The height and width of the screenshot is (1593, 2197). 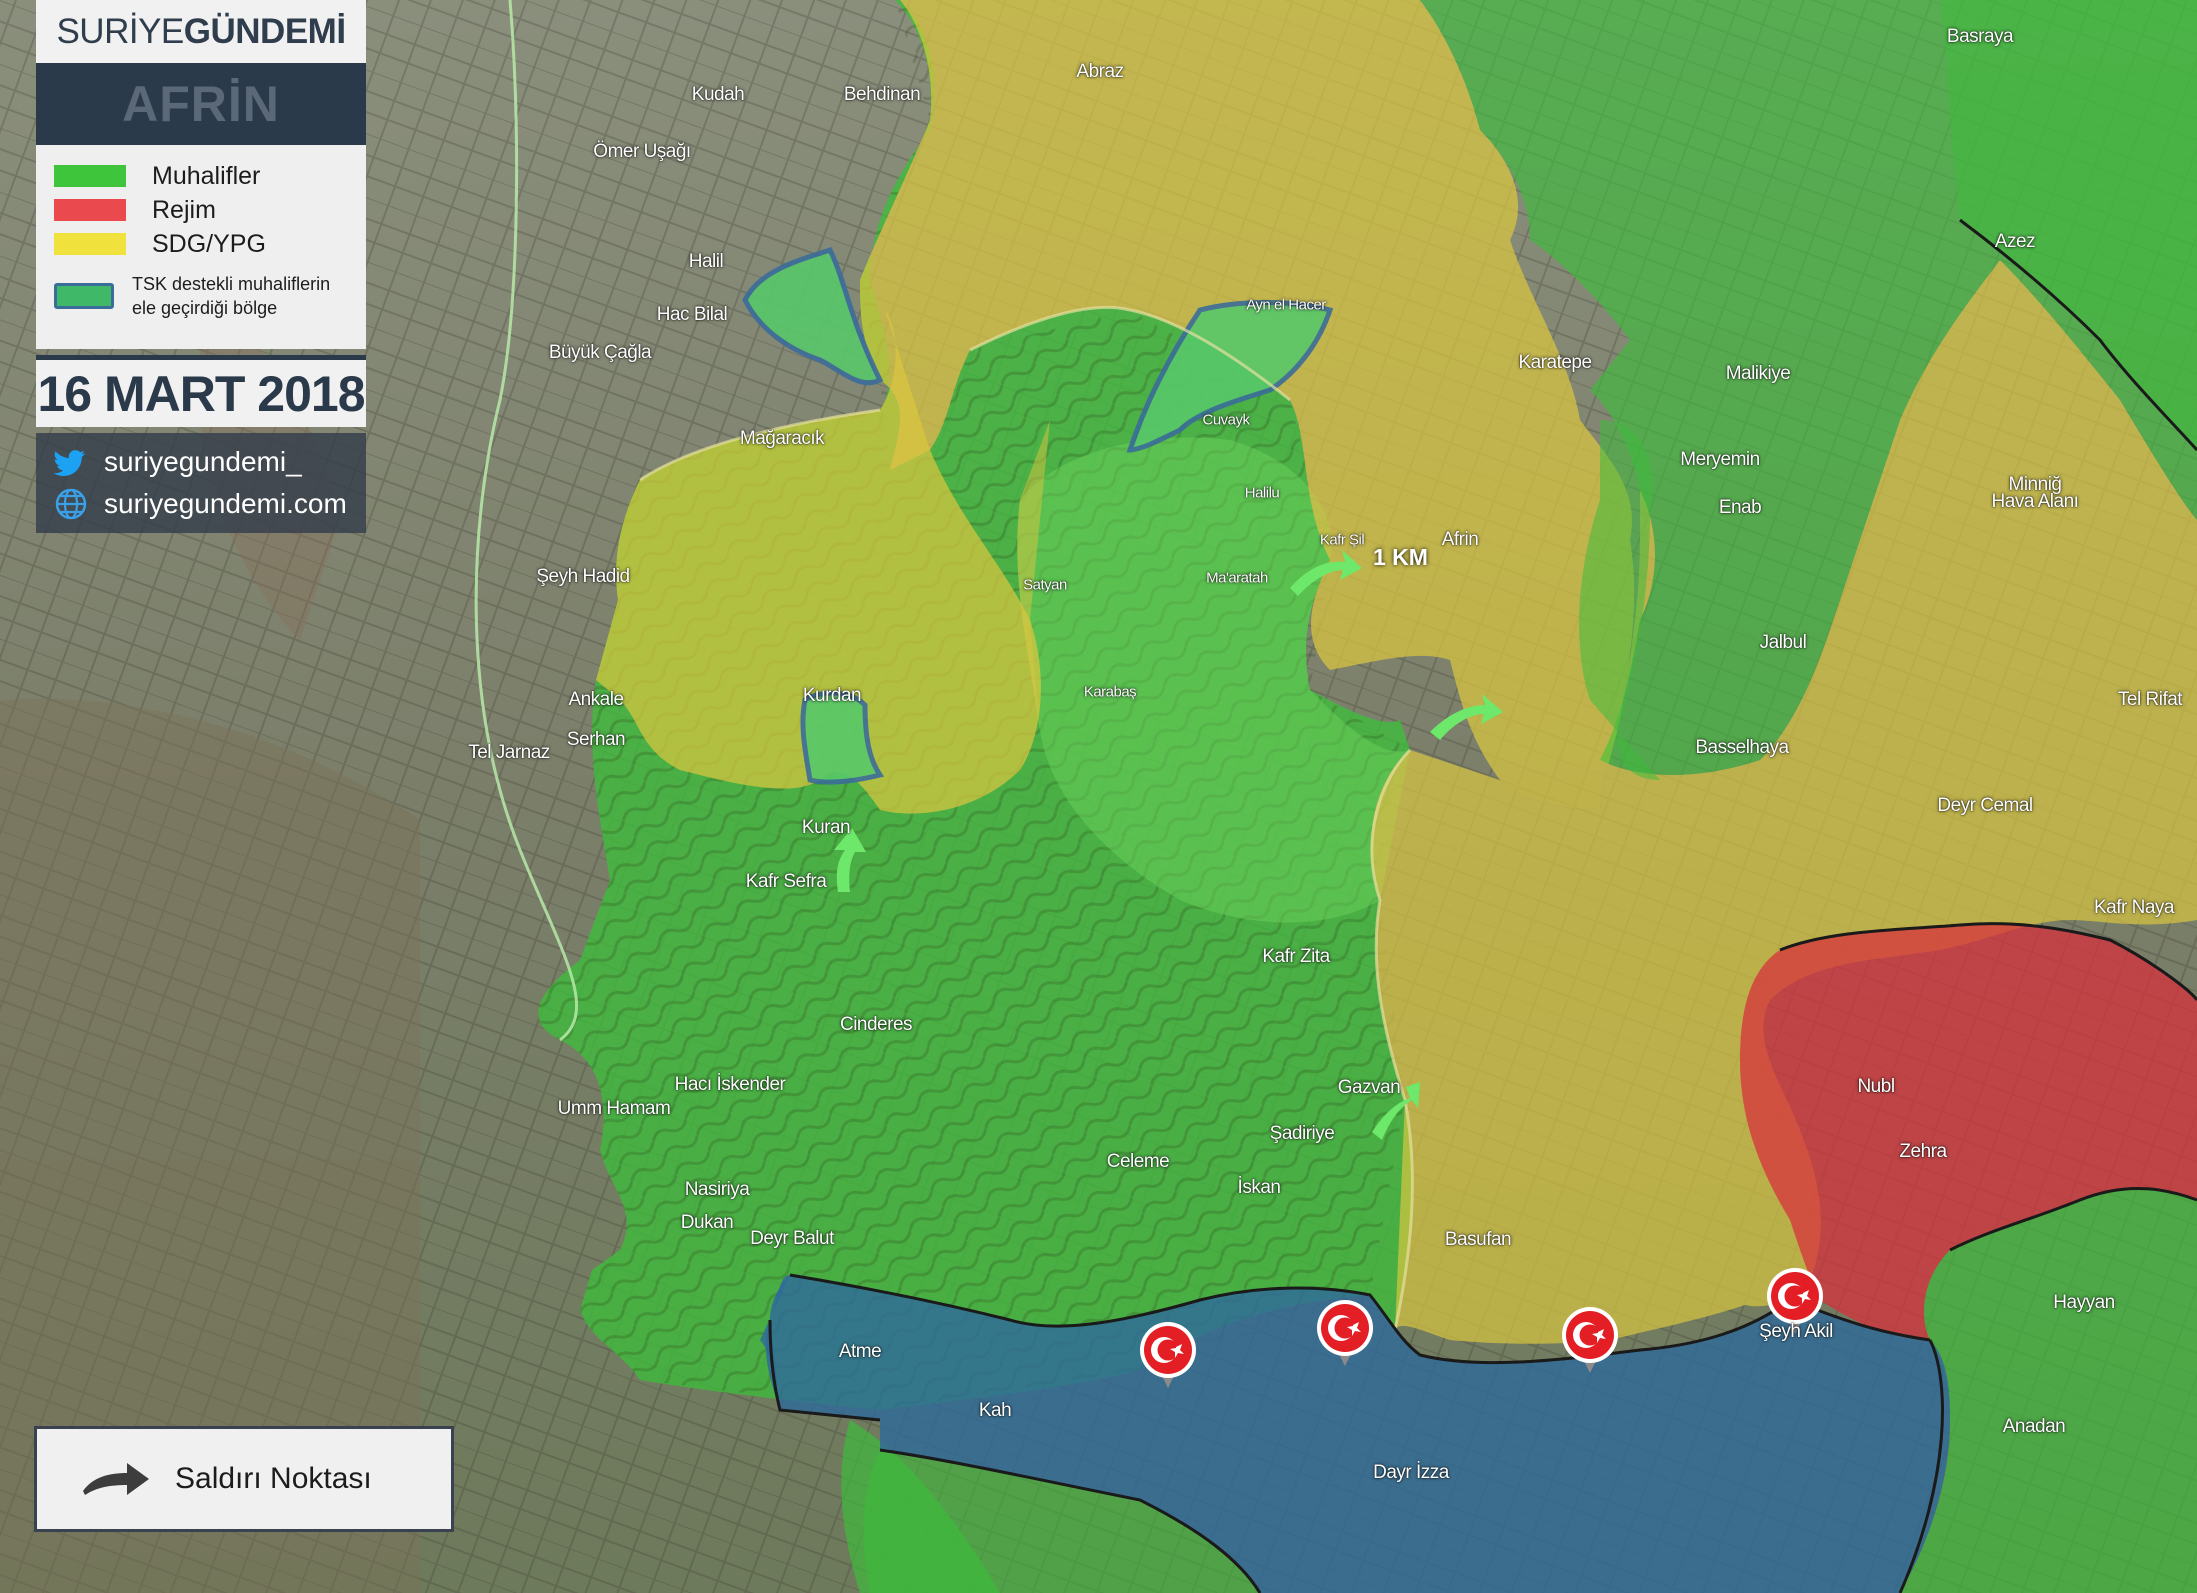 I want to click on town-label: Ömer Uşağı, so click(x=642, y=151).